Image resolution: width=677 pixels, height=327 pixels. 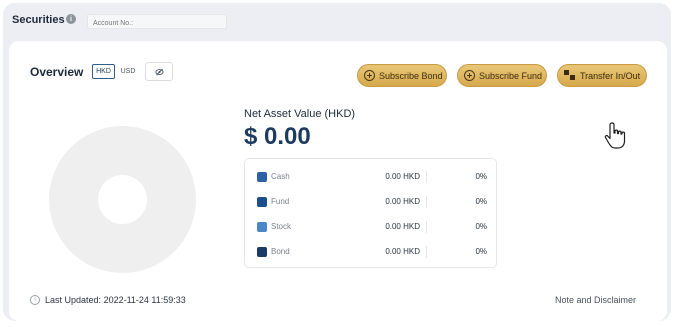 I want to click on transfer-in-out-button: Transfer In/Out, so click(x=602, y=75).